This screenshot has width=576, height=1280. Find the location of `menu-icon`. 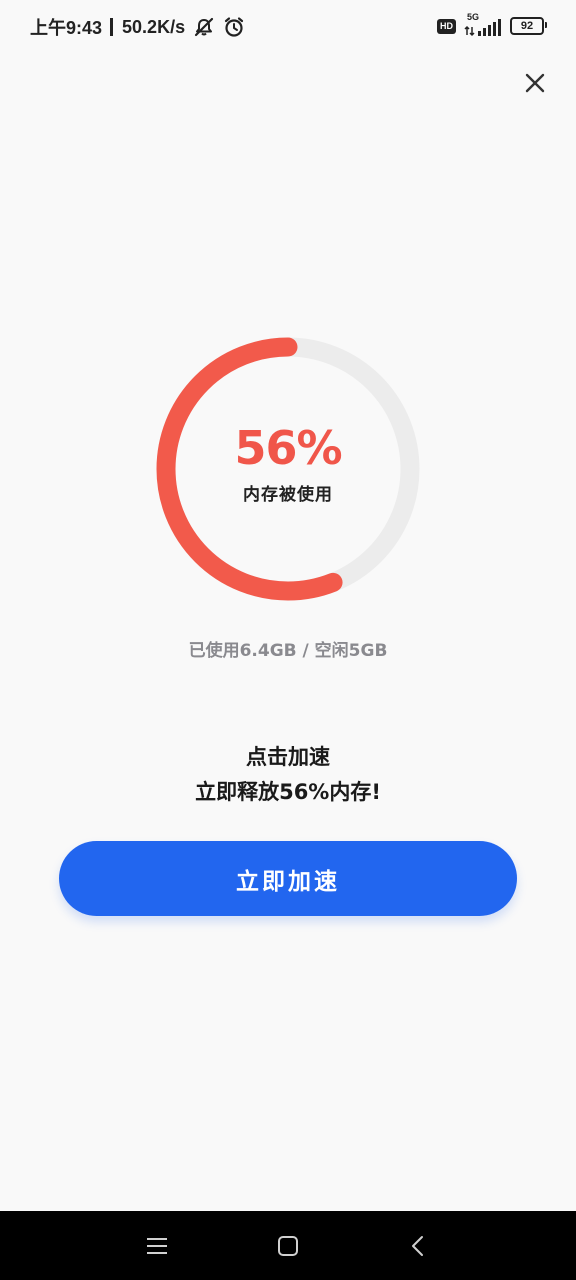

menu-icon is located at coordinates (157, 1246).